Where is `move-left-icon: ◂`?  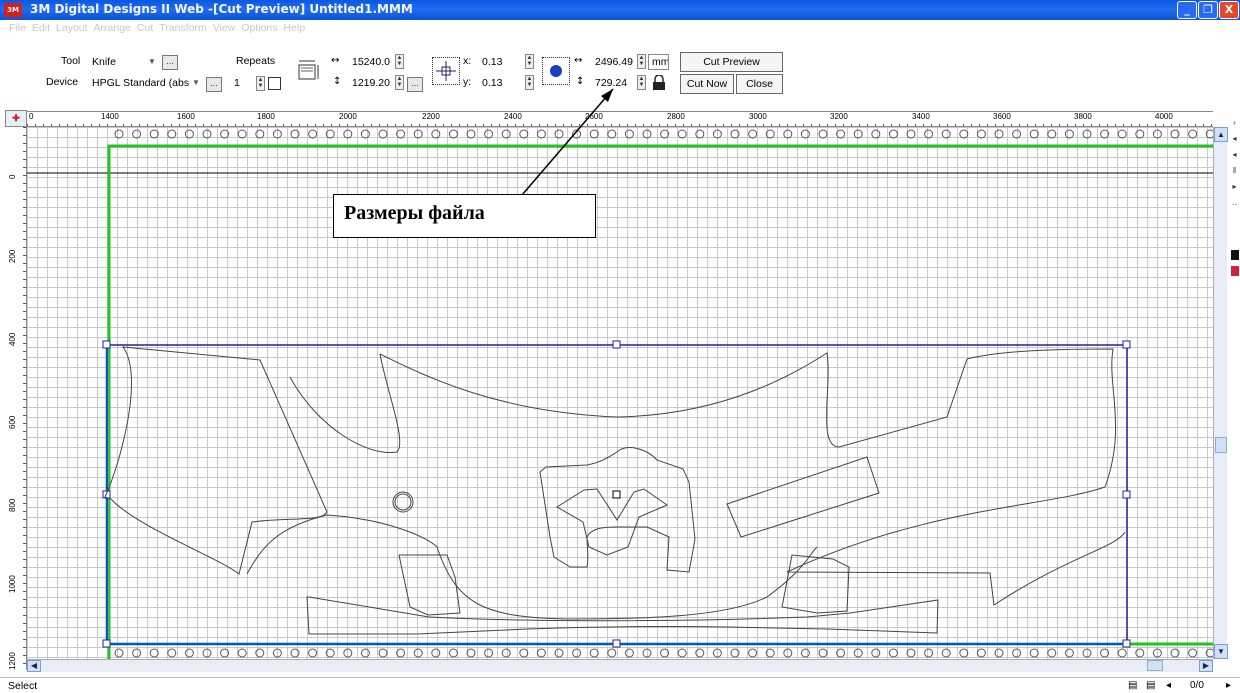
move-left-icon: ◂ is located at coordinates (1234, 138).